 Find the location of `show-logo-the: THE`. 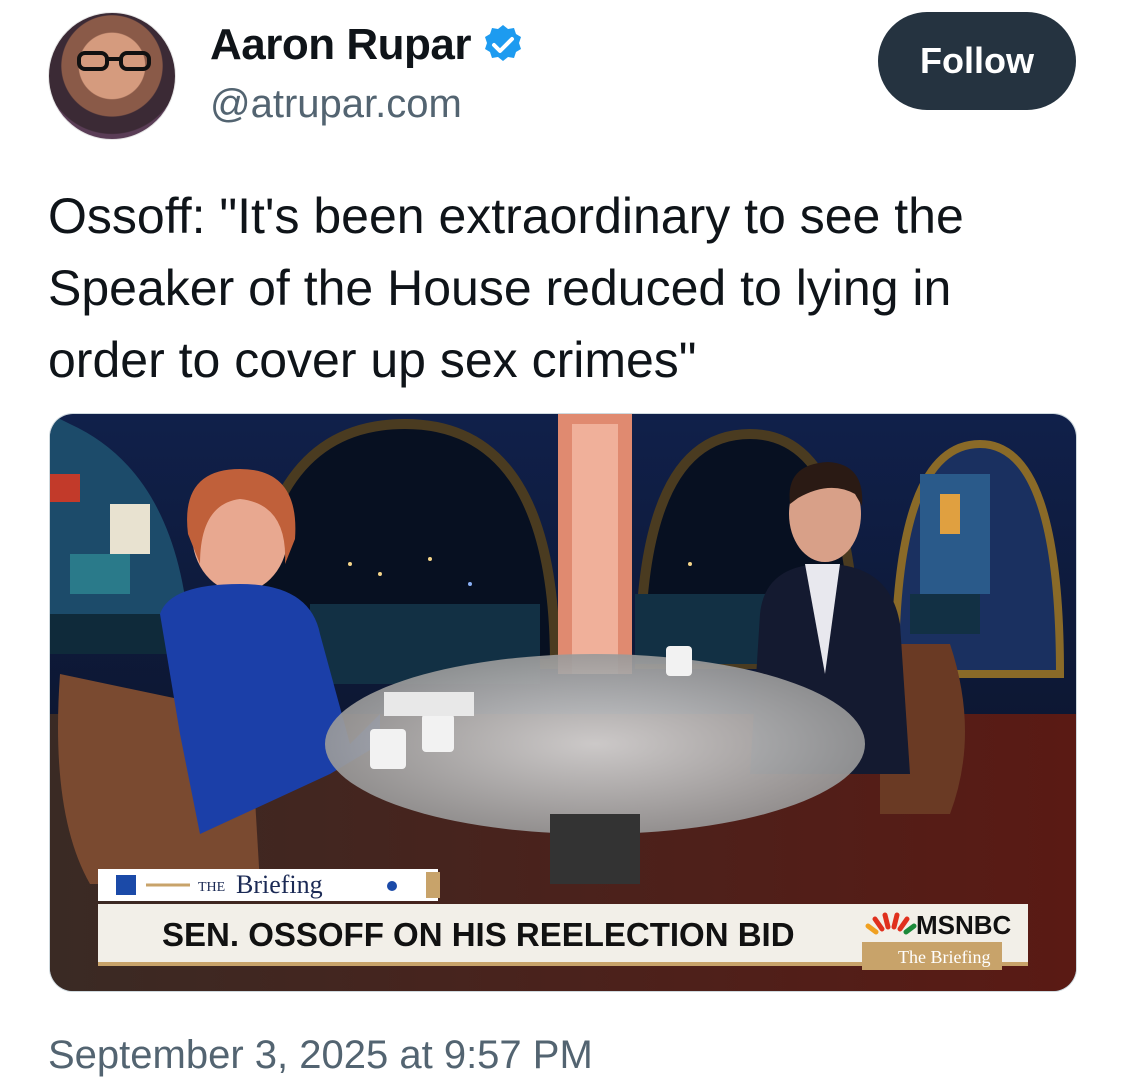

show-logo-the: THE is located at coordinates (211, 887).